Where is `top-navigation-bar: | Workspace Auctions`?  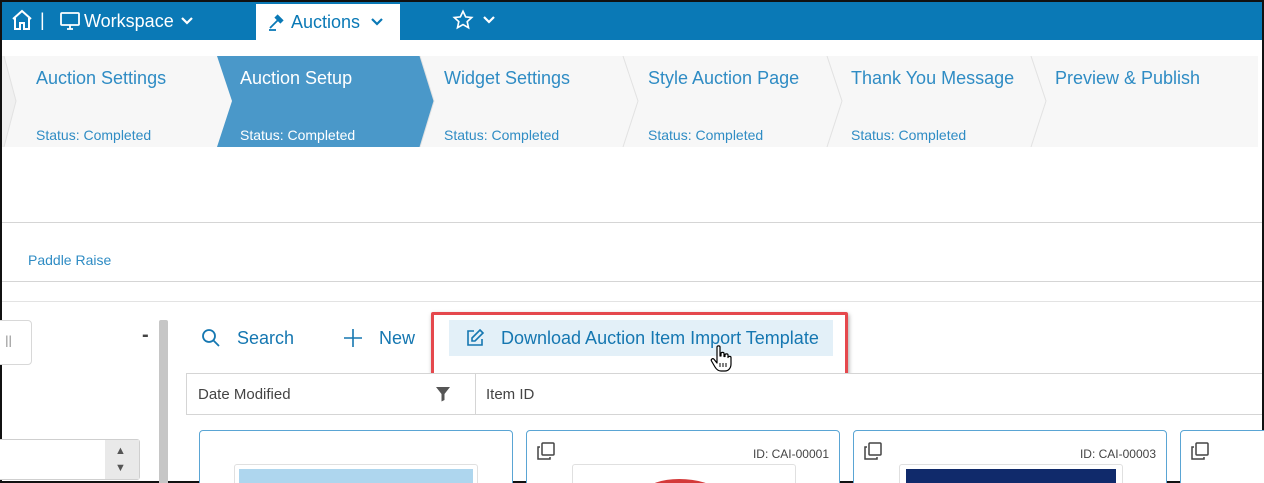
top-navigation-bar: | Workspace Auctions is located at coordinates (632, 21).